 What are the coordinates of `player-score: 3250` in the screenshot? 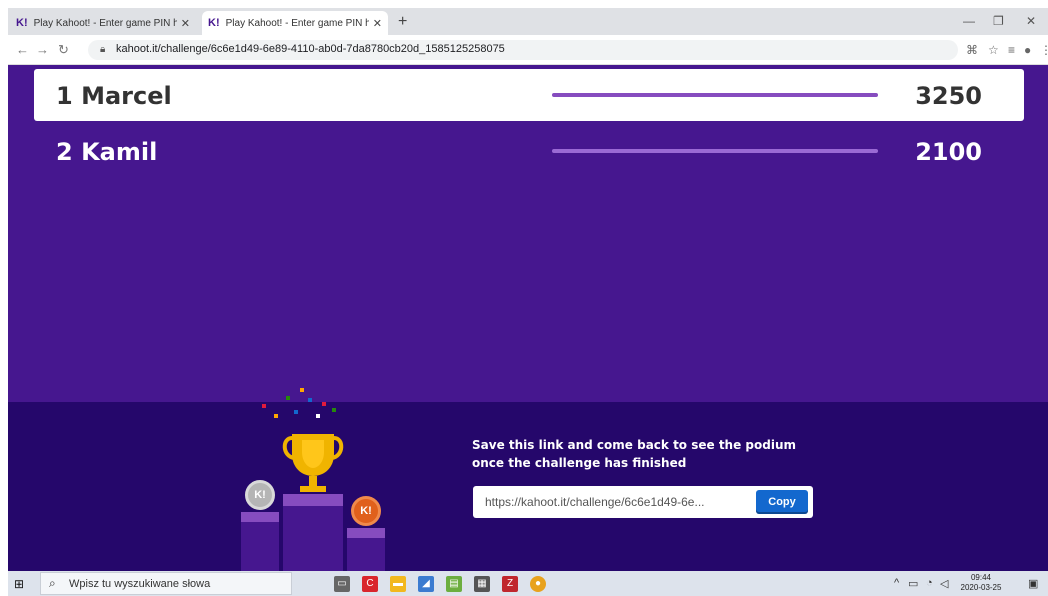 It's located at (948, 96).